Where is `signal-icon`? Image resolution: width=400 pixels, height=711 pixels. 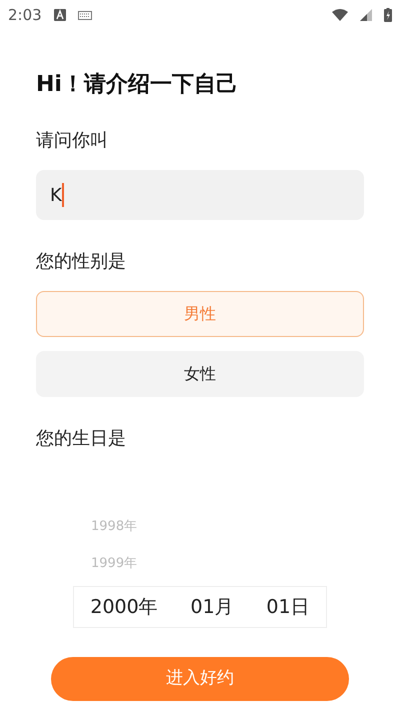 signal-icon is located at coordinates (366, 15).